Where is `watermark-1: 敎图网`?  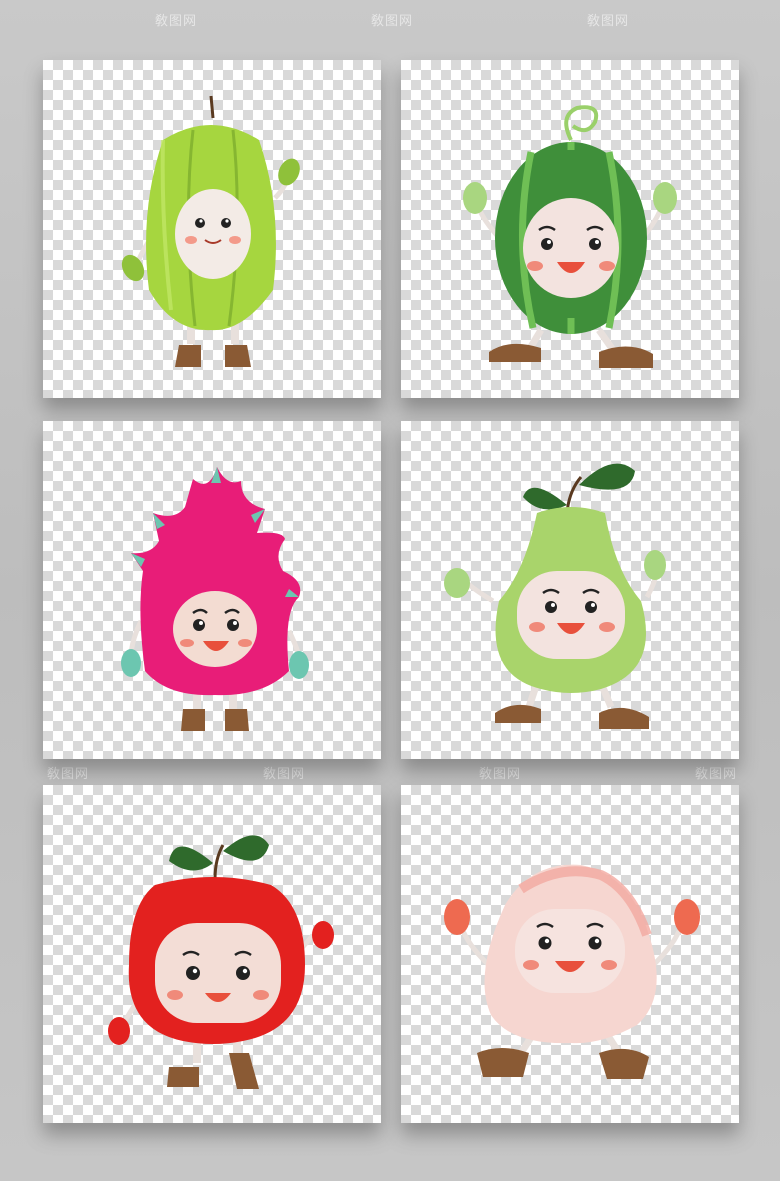
watermark-1: 敎图网 is located at coordinates (176, 21).